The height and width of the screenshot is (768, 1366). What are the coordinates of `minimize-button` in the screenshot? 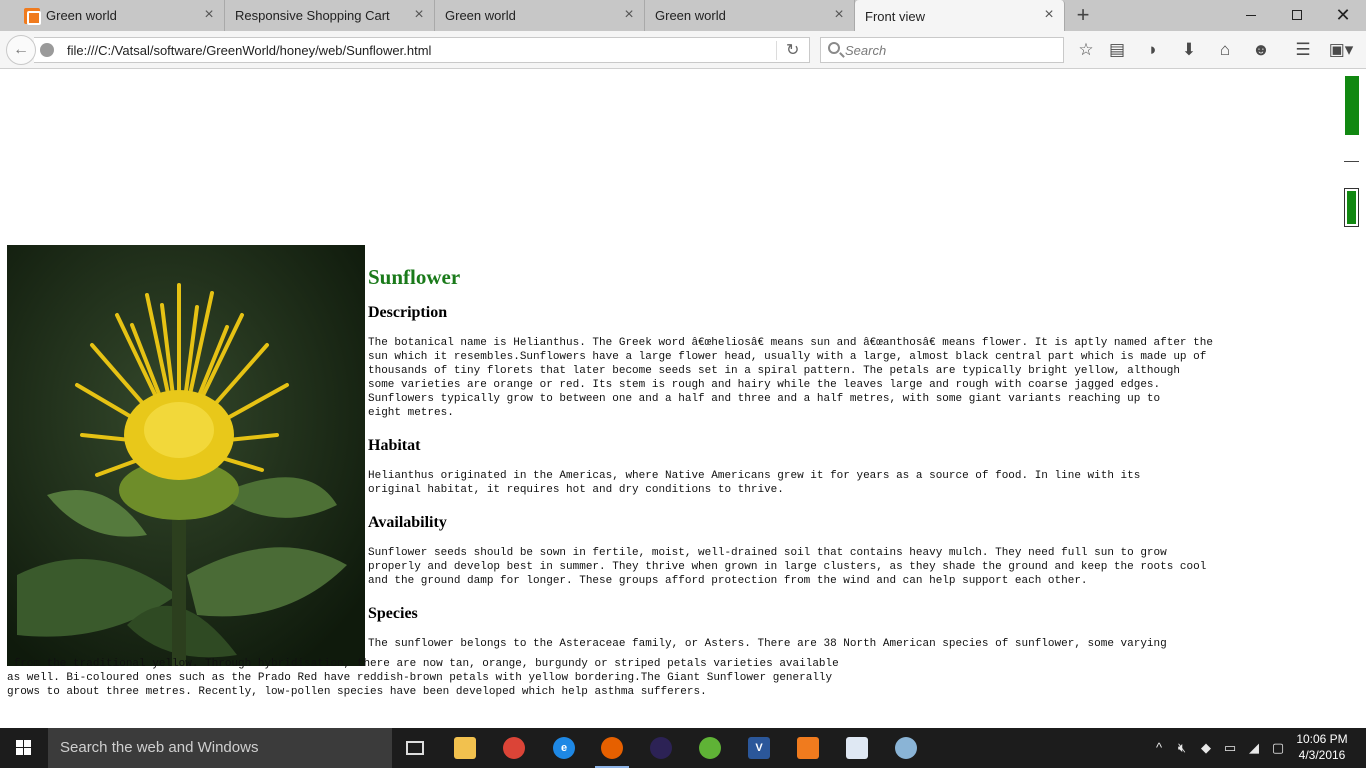 It's located at (1251, 15).